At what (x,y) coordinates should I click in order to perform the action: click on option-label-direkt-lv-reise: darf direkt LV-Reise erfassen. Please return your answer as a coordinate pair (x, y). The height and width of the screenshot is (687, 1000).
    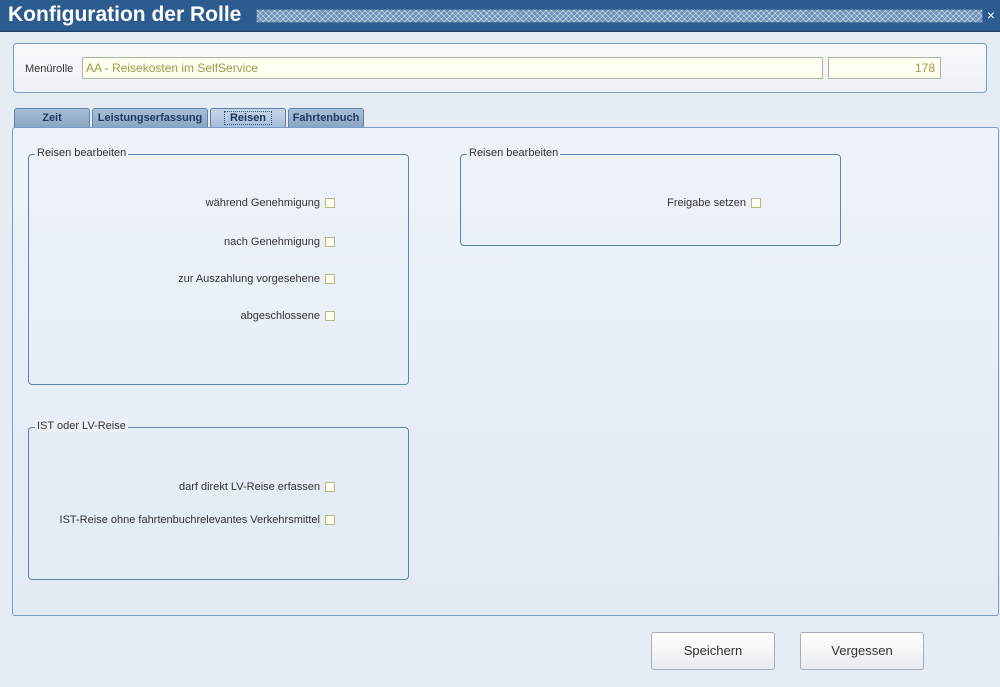
    Looking at the image, I should click on (249, 487).